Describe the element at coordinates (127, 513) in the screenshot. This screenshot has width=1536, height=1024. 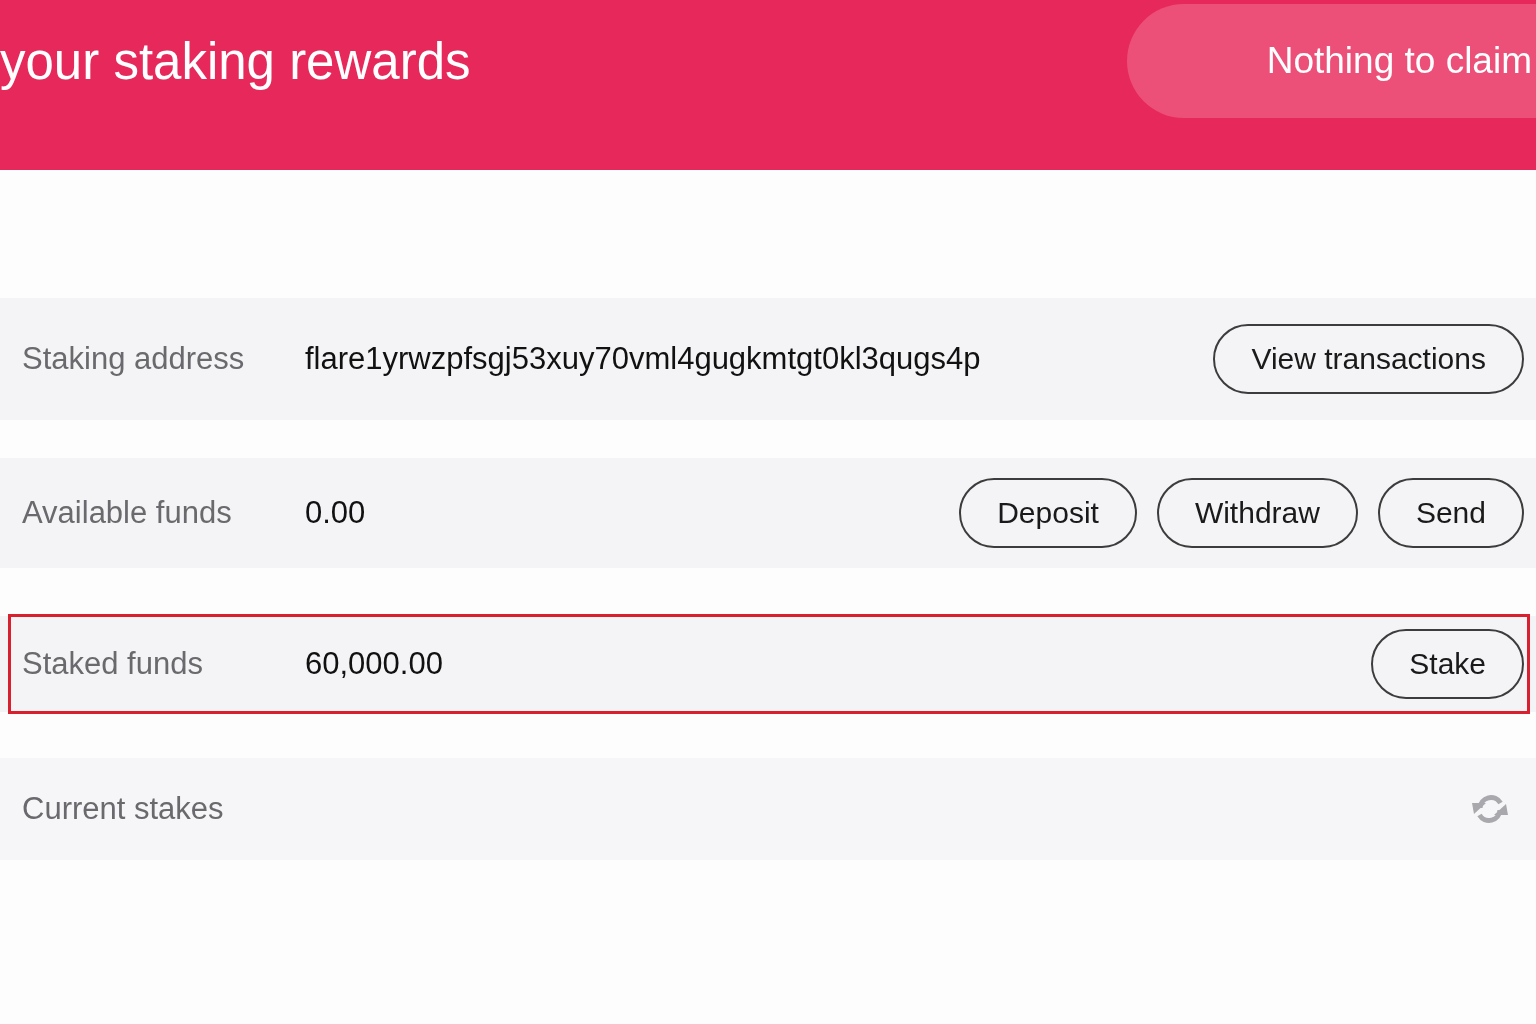
I see `field-label: Available funds` at that location.